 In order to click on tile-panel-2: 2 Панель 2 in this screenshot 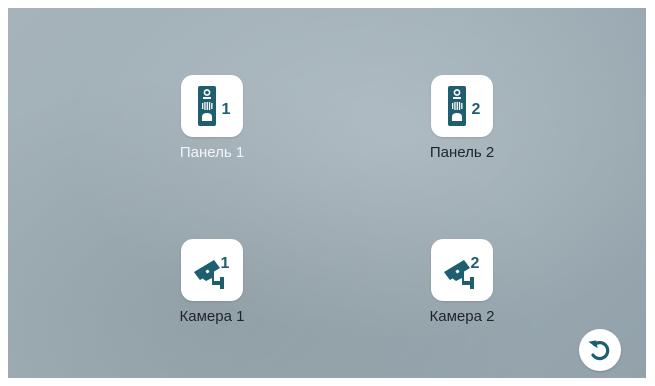, I will do `click(462, 118)`.